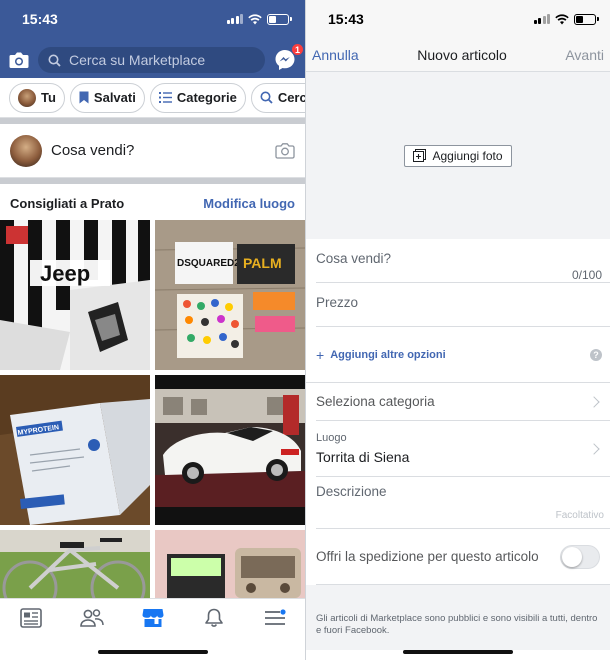  I want to click on page-title: Nuovo articolo, so click(462, 54).